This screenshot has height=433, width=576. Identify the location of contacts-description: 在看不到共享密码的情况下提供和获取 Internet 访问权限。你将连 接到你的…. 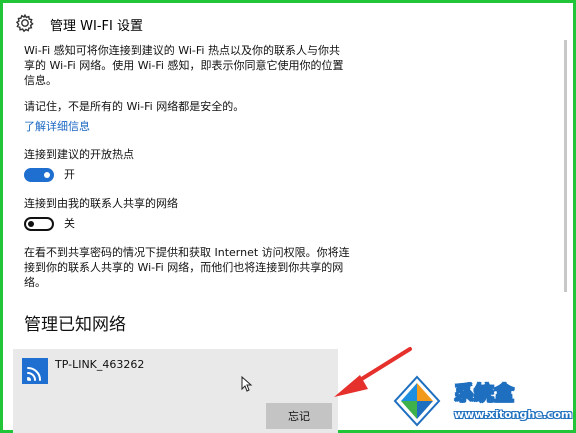
(279, 267).